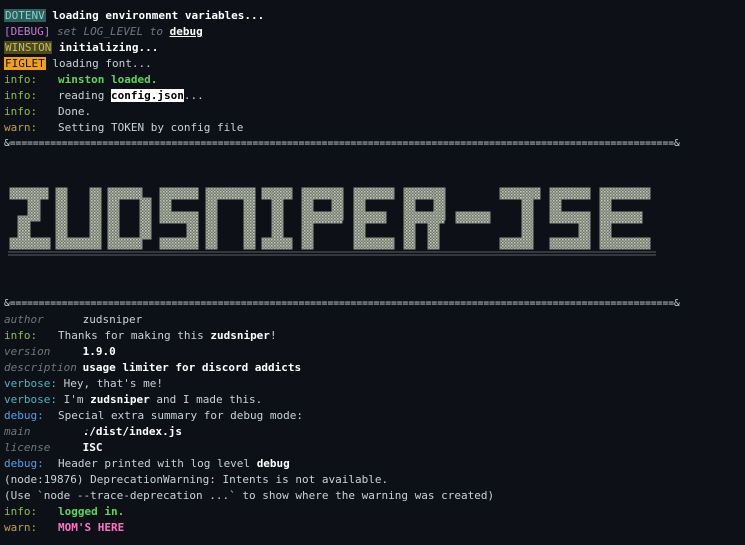 This screenshot has height=545, width=745. Describe the element at coordinates (73, 399) in the screenshot. I see `log-message: I'm` at that location.